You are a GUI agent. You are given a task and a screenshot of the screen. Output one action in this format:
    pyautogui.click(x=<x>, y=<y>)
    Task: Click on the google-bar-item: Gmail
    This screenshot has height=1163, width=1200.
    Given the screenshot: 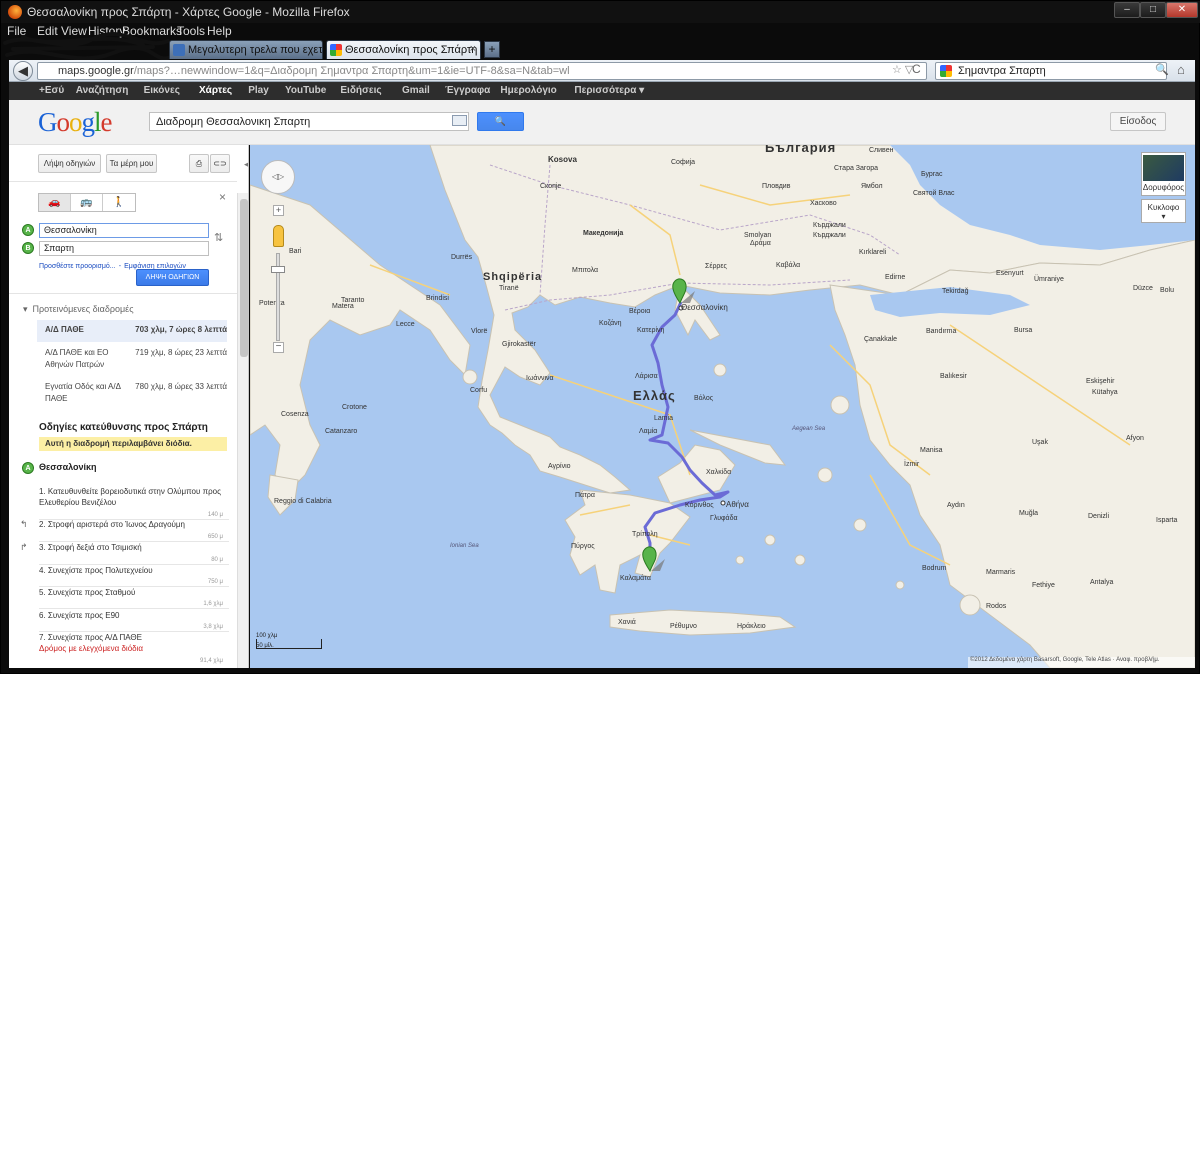 What is the action you would take?
    pyautogui.click(x=416, y=90)
    